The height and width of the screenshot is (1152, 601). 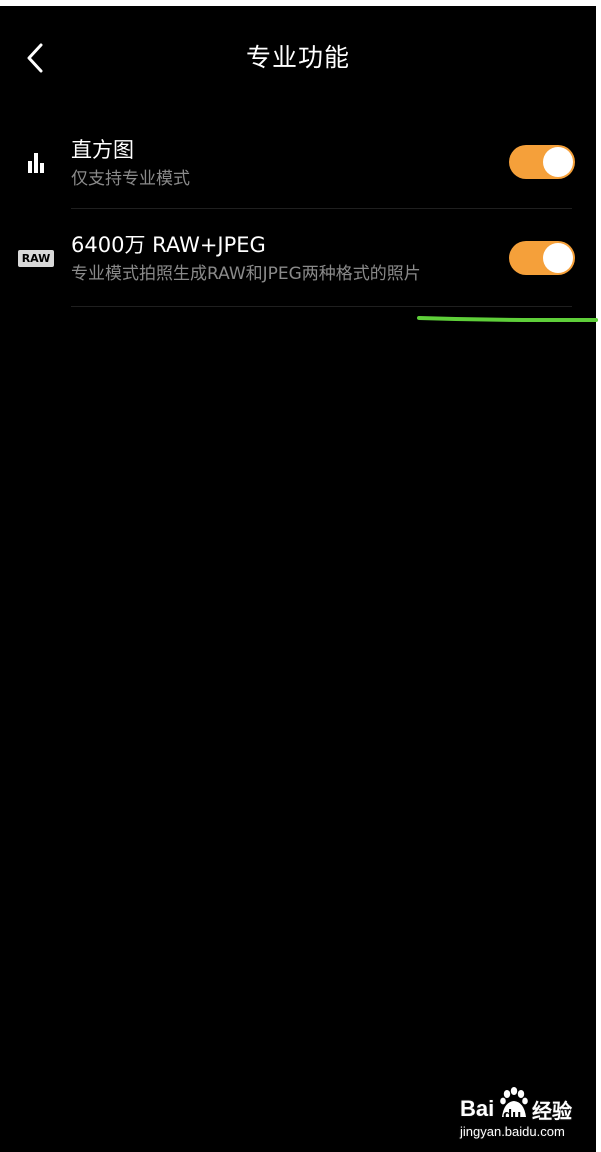 What do you see at coordinates (297, 57) in the screenshot?
I see `page-title: 专业功能` at bounding box center [297, 57].